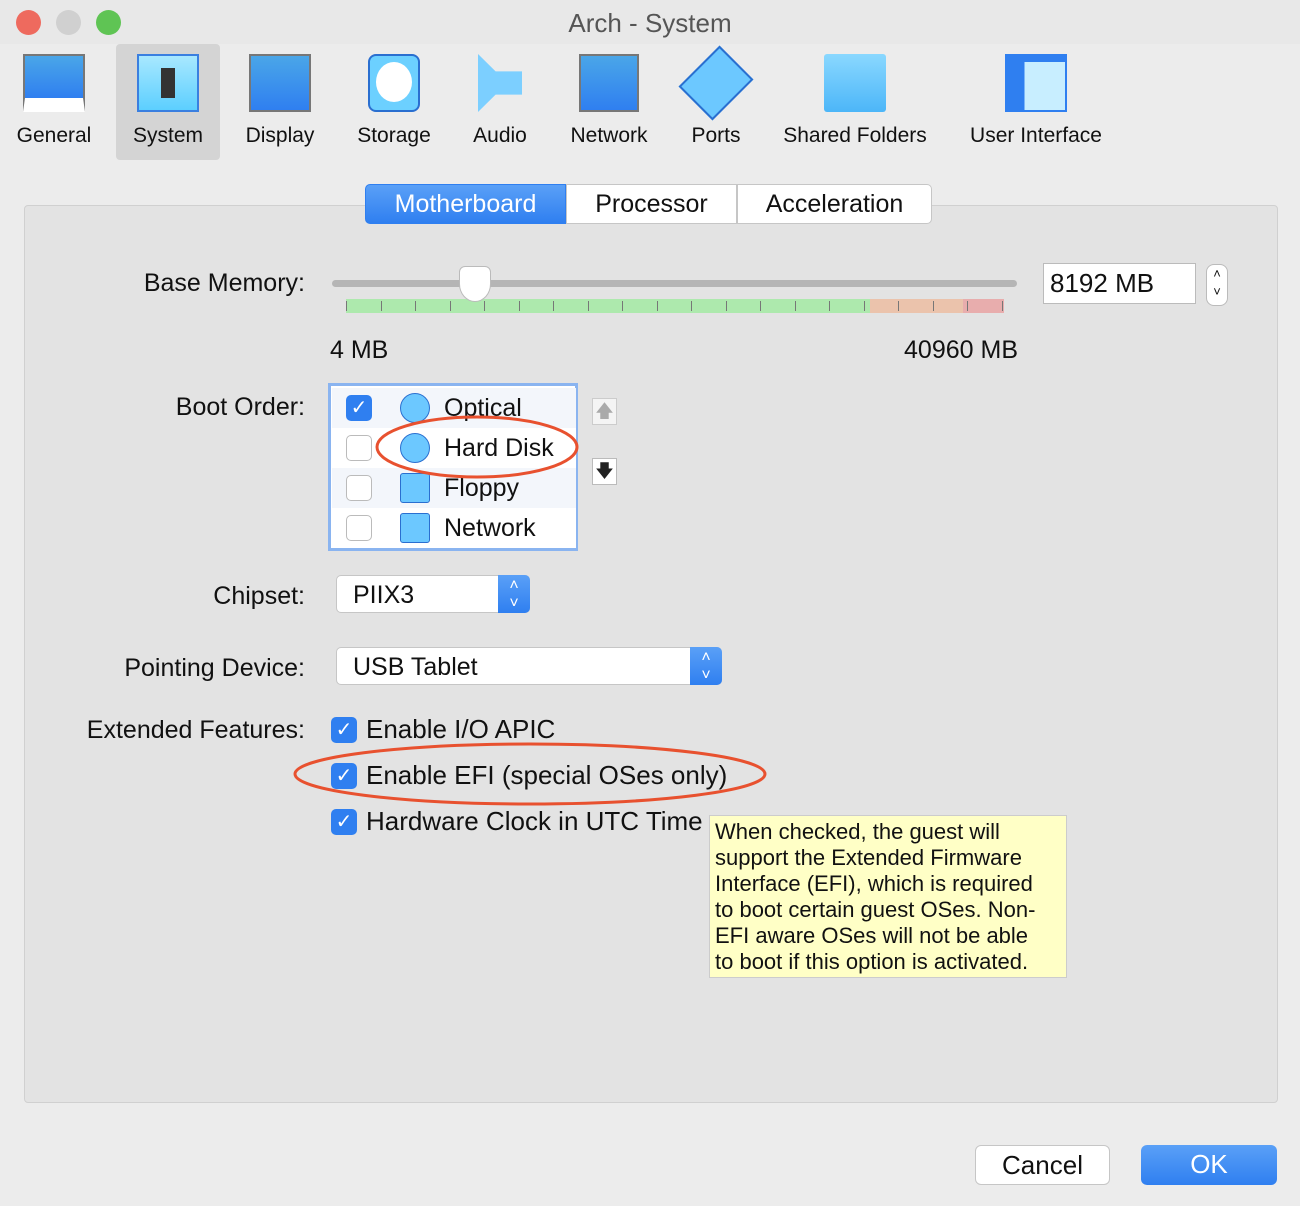 The width and height of the screenshot is (1300, 1206). Describe the element at coordinates (1209, 1165) in the screenshot. I see `ok-button: OK` at that location.